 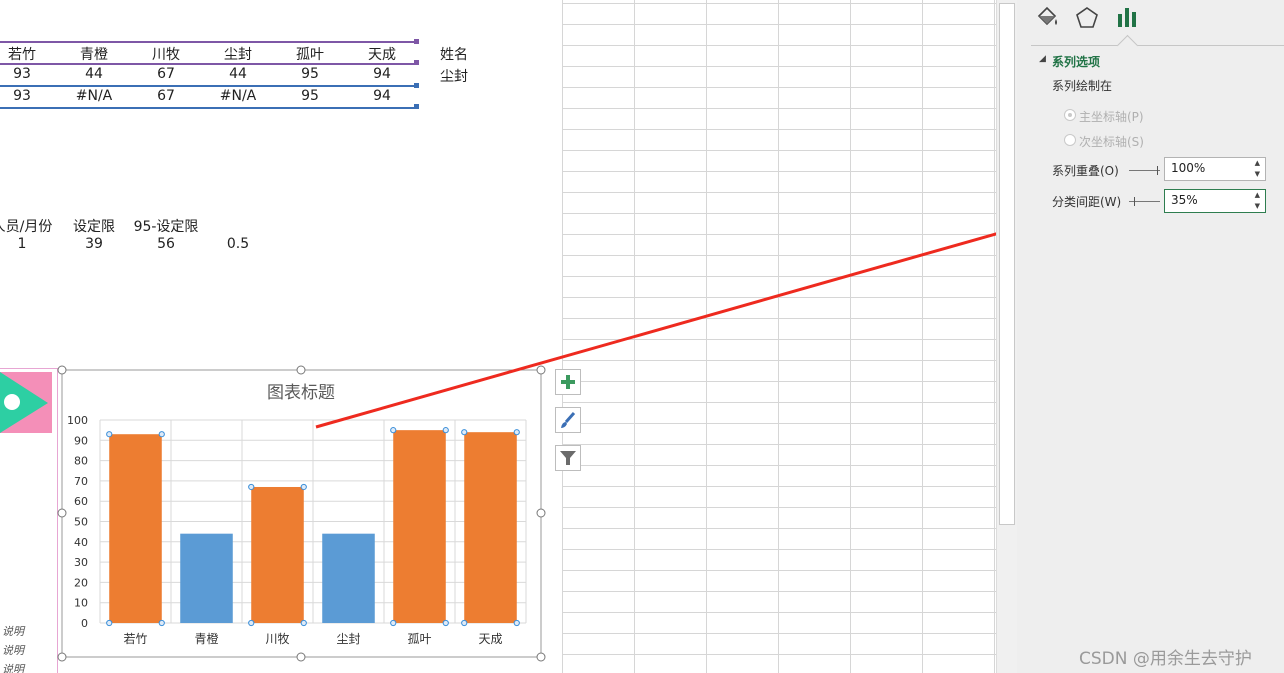 What do you see at coordinates (29, 226) in the screenshot?
I see `table2-header-cell: 人员/月份` at bounding box center [29, 226].